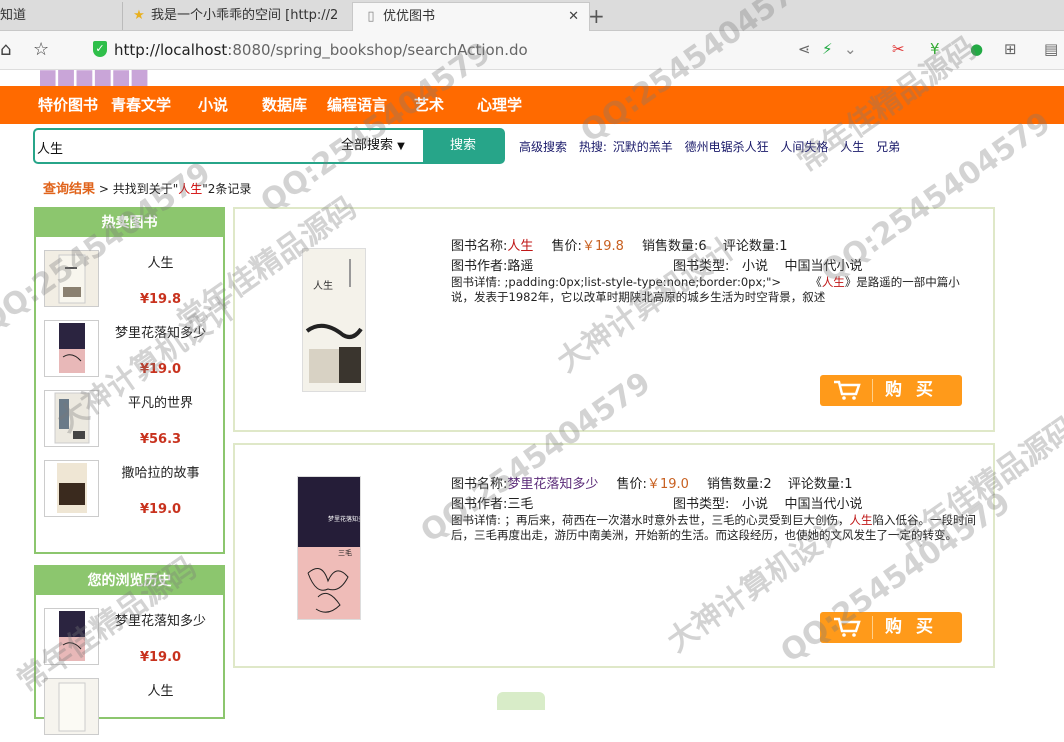 This screenshot has width=1064, height=742. I want to click on book-price: ¥56.3, so click(160, 439).